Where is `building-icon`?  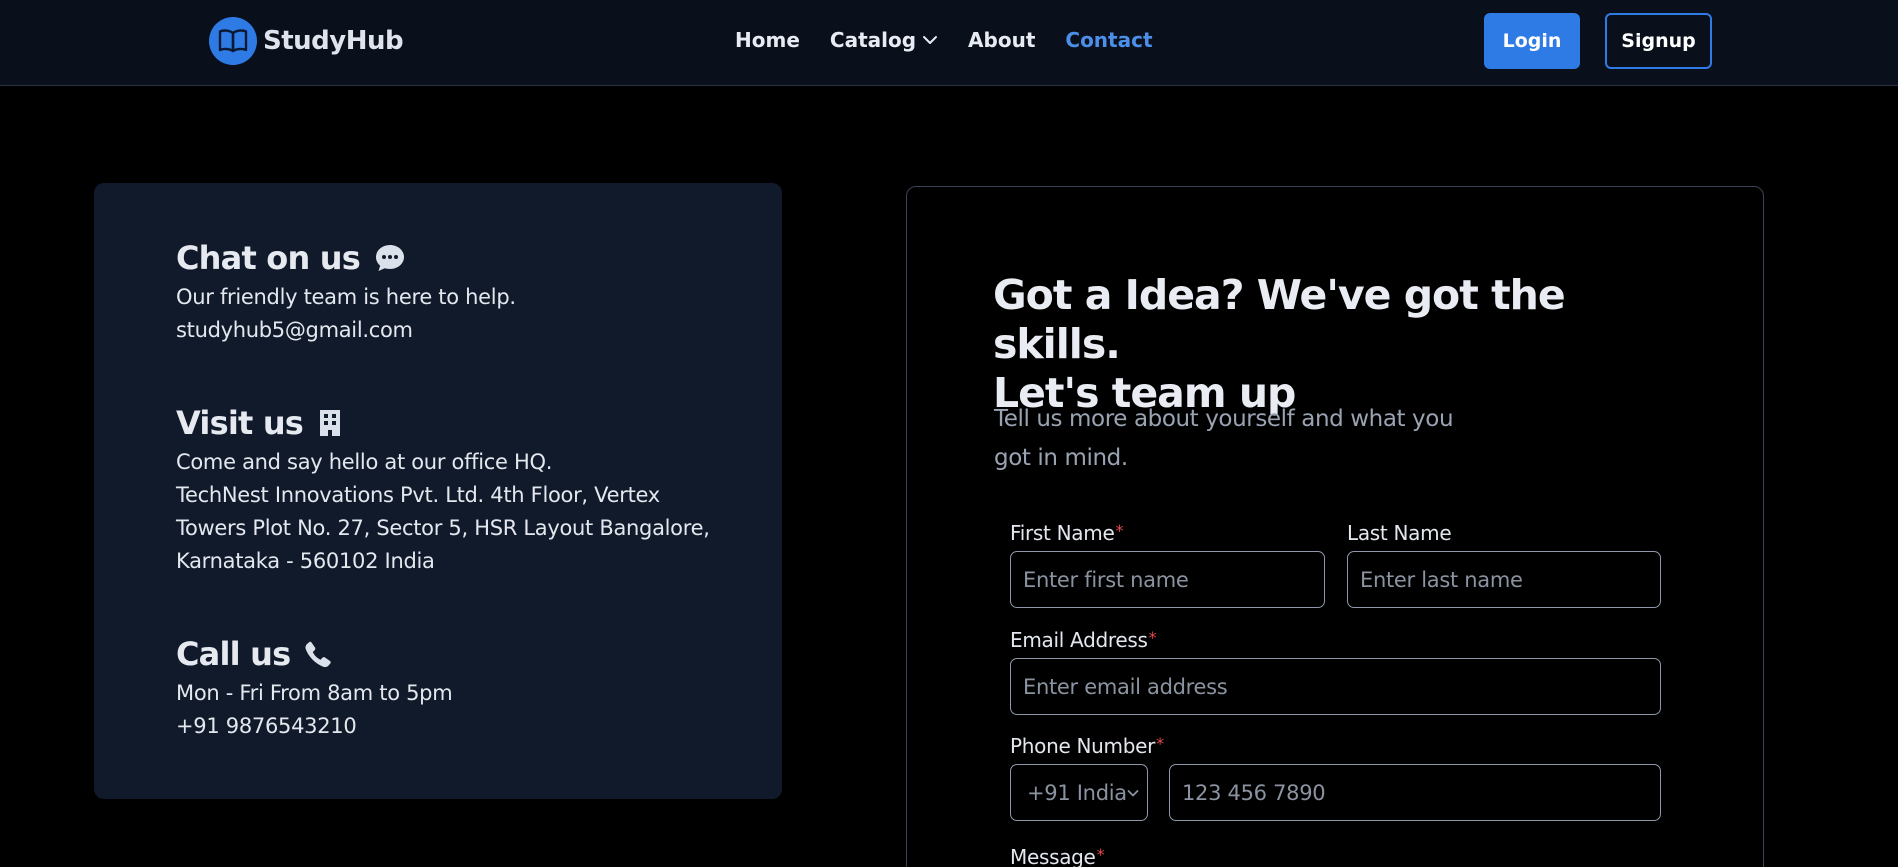 building-icon is located at coordinates (330, 423).